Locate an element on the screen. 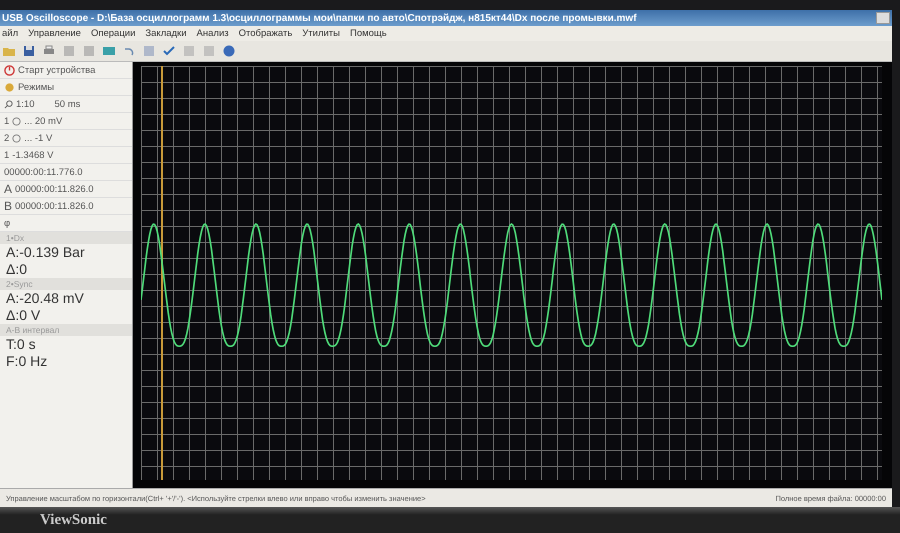 The width and height of the screenshot is (900, 533). channel-number: 1 is located at coordinates (7, 121).